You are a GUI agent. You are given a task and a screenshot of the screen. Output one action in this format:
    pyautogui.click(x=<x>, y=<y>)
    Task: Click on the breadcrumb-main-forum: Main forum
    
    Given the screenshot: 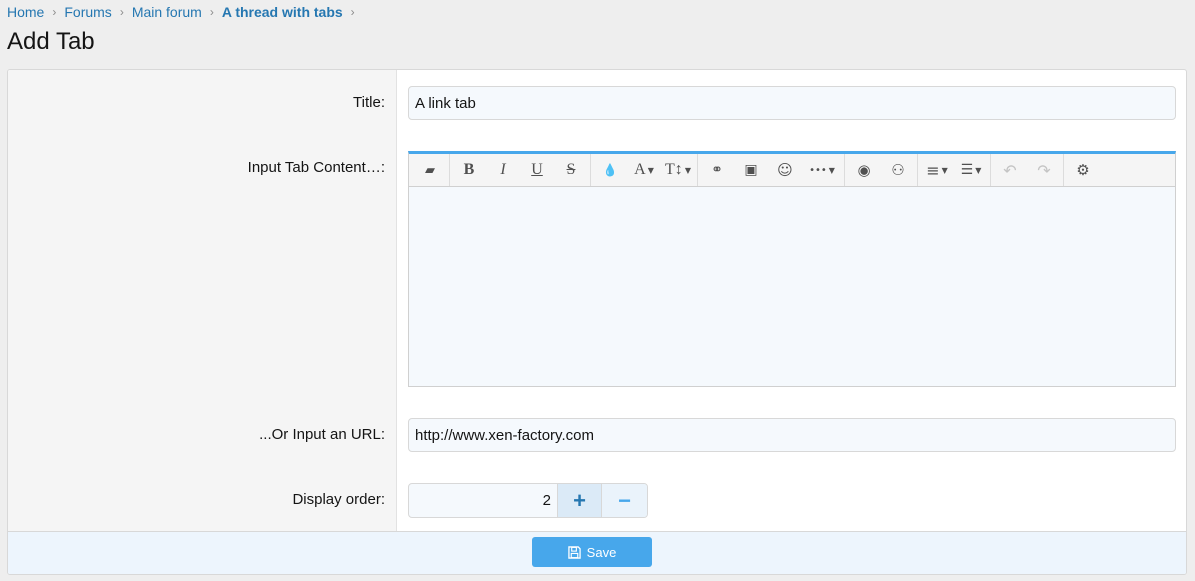 What is the action you would take?
    pyautogui.click(x=167, y=12)
    